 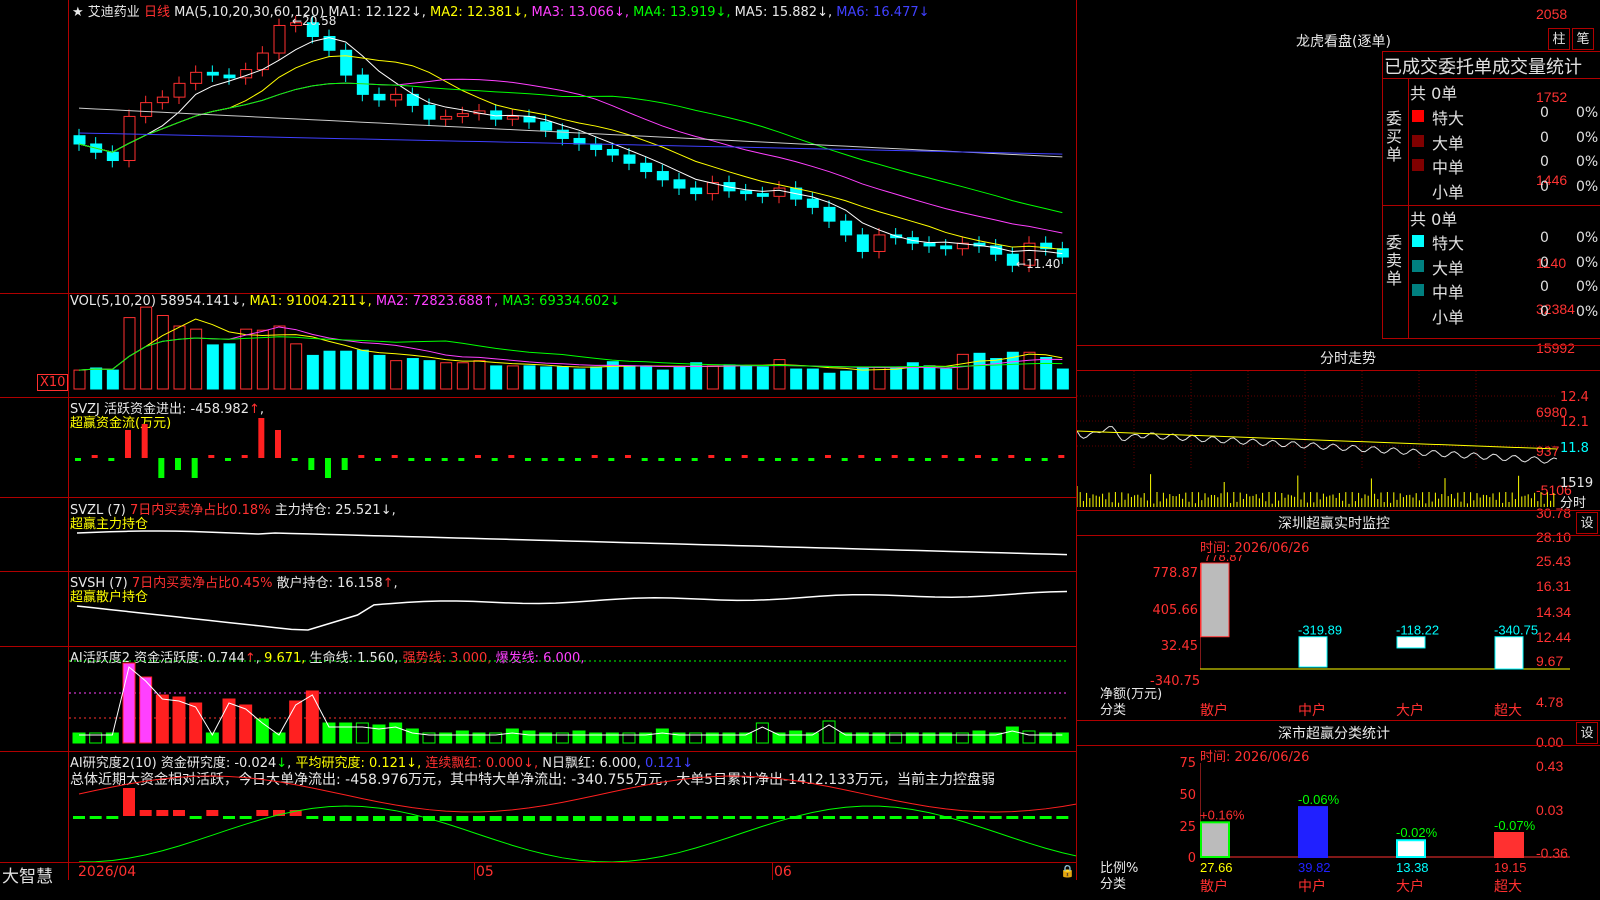 What do you see at coordinates (1559, 39) in the screenshot?
I see `bar-mode-button: 柱` at bounding box center [1559, 39].